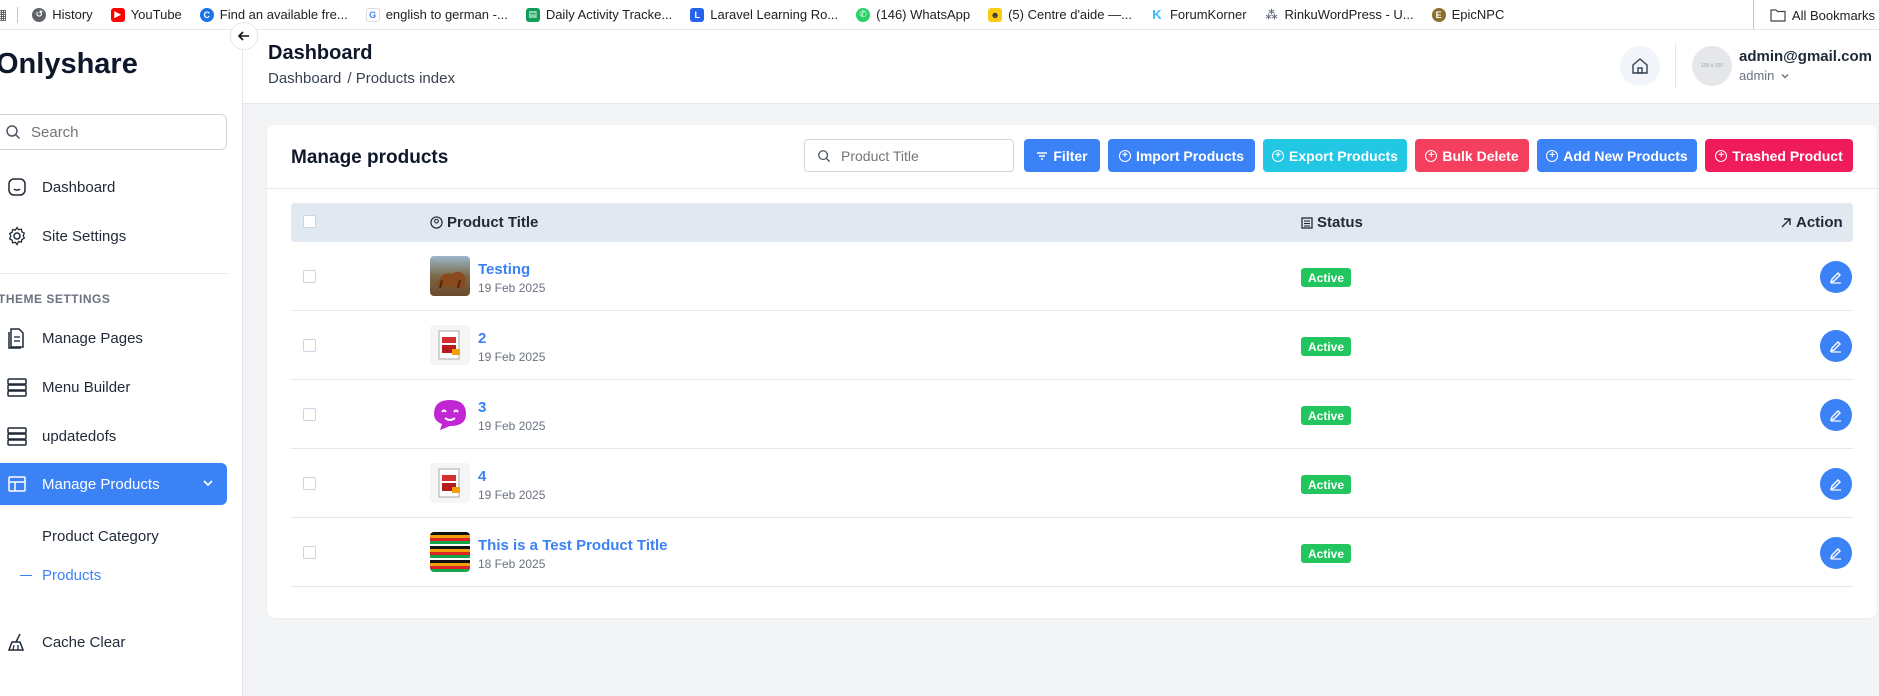 Image resolution: width=1879 pixels, height=696 pixels. Describe the element at coordinates (1786, 222) in the screenshot. I see `arrow-up-right-icon` at that location.